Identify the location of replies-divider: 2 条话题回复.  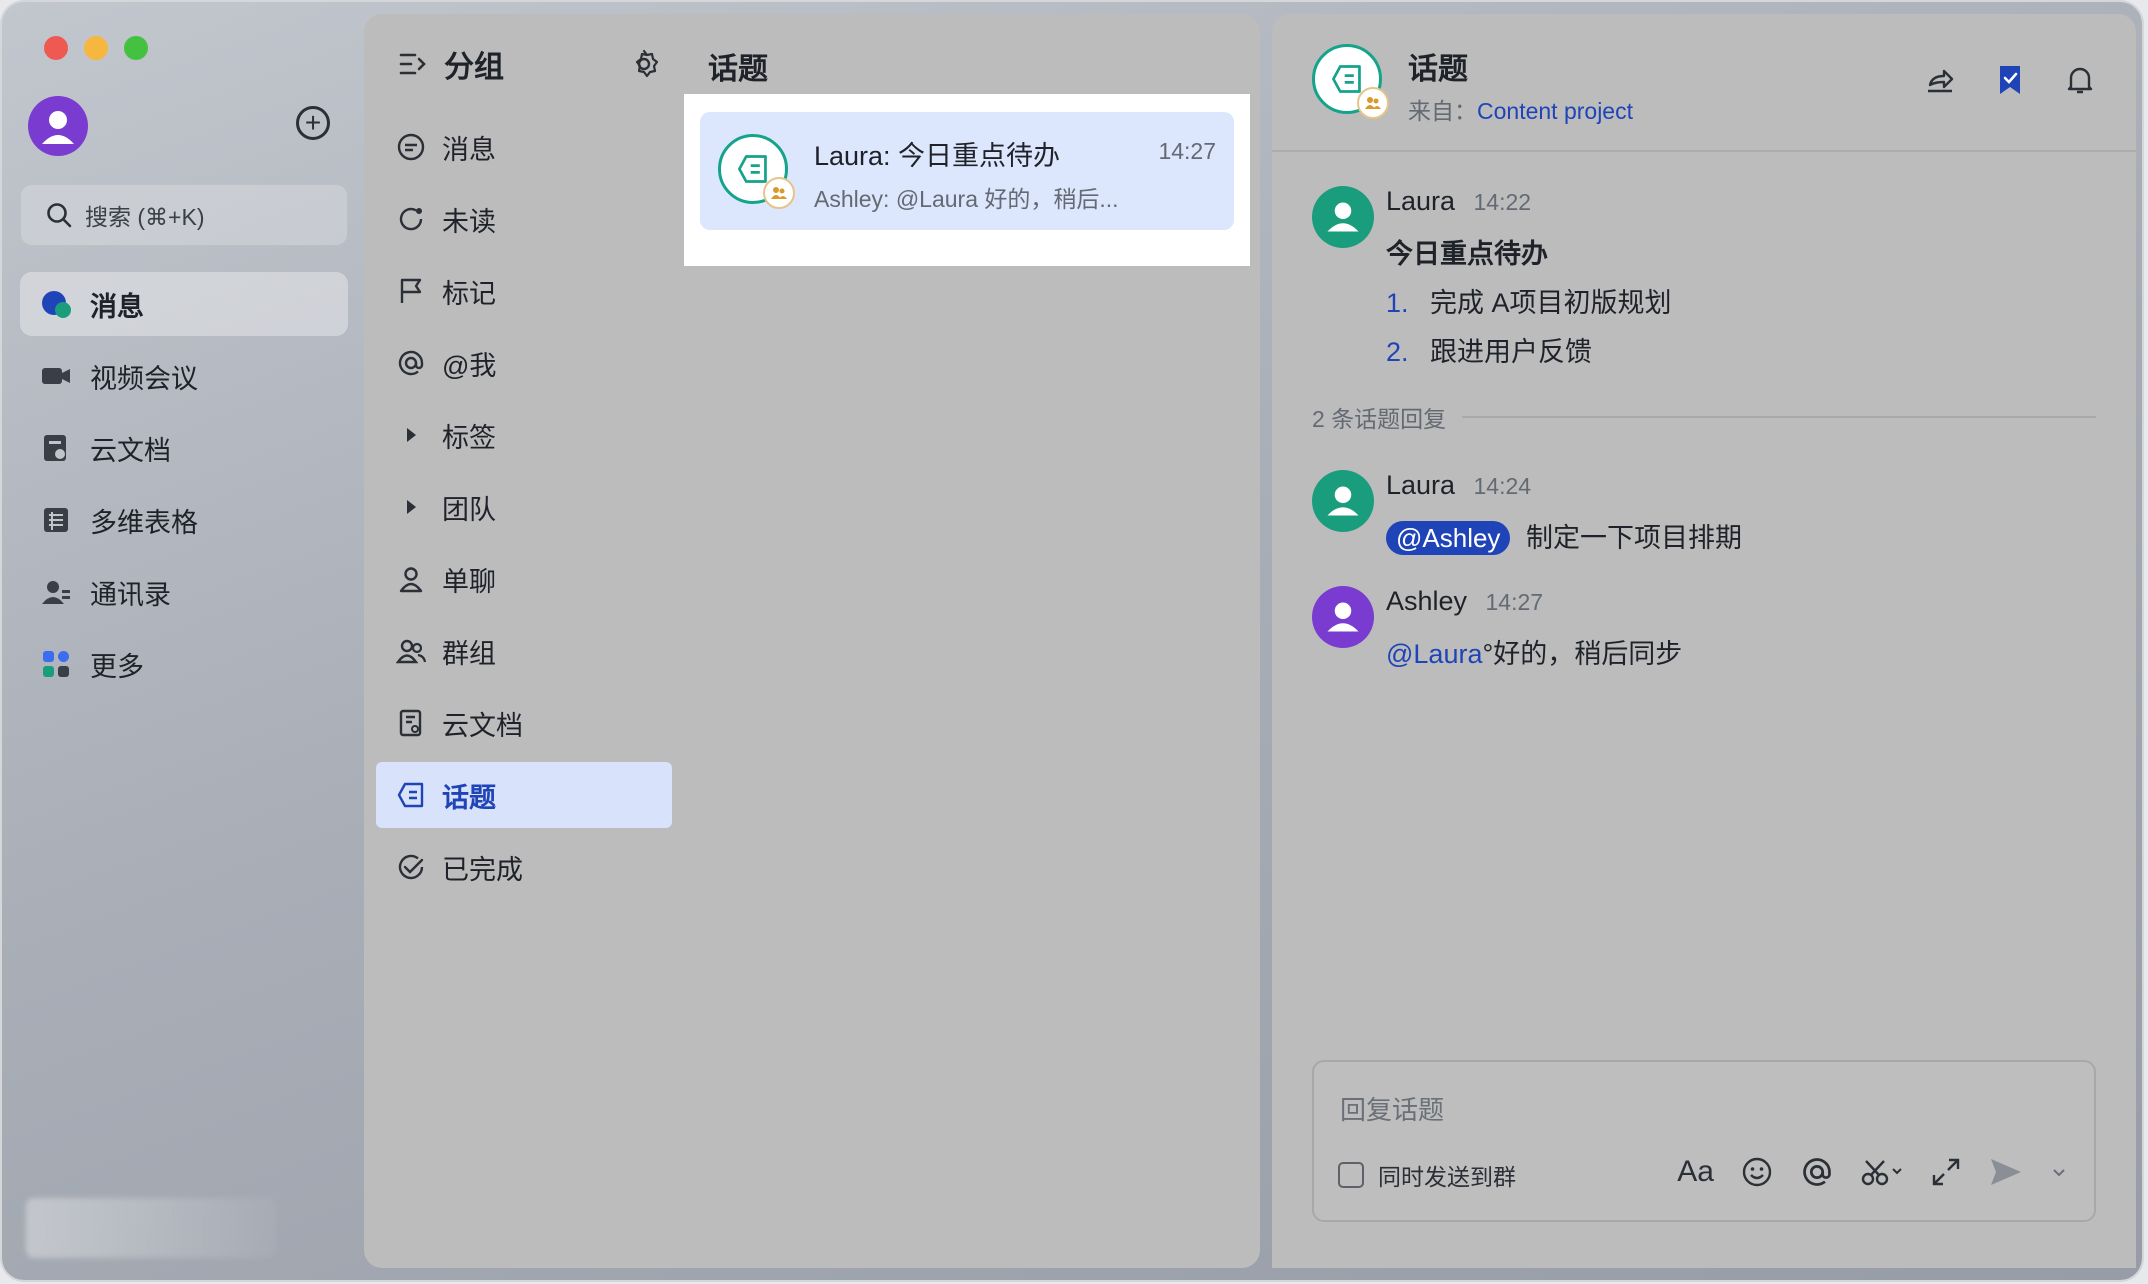
(1704, 417).